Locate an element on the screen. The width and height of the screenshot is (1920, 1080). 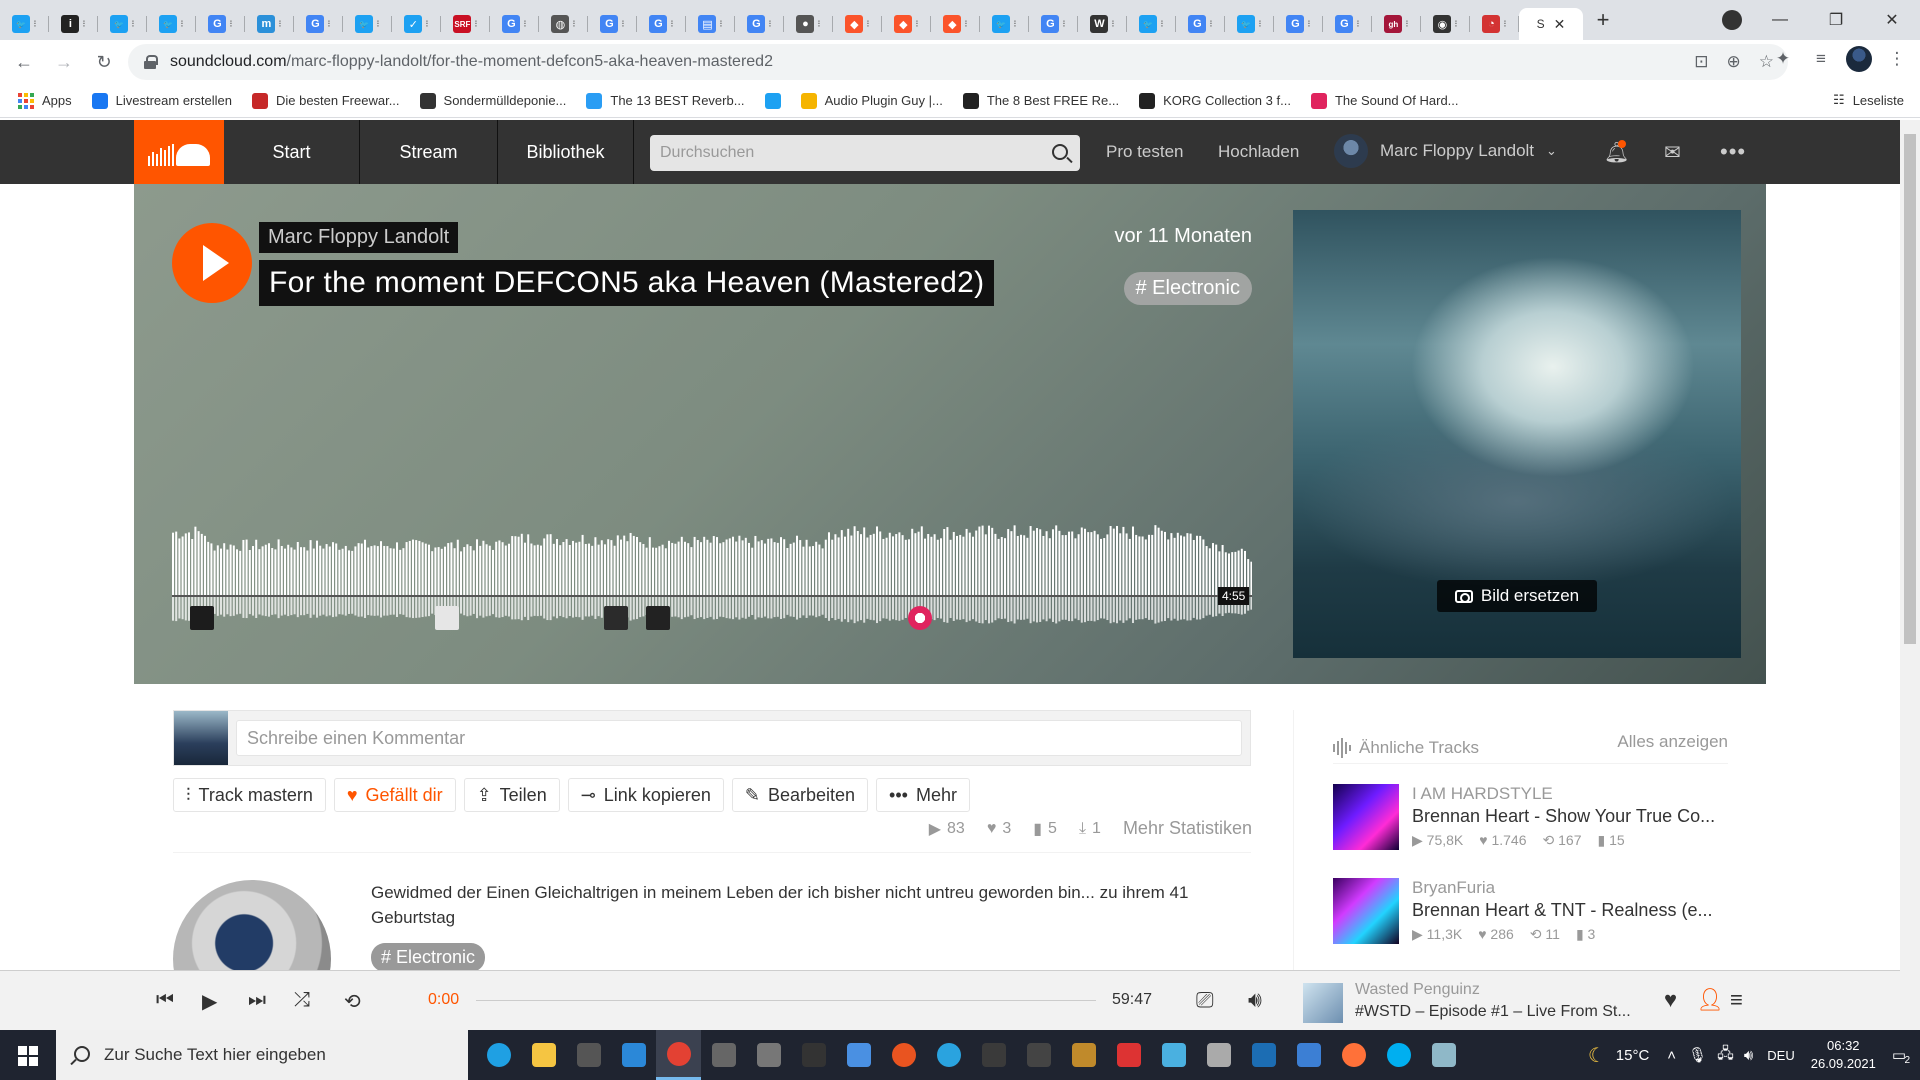
replace-image-button: Bild ersetzen is located at coordinates (1517, 596).